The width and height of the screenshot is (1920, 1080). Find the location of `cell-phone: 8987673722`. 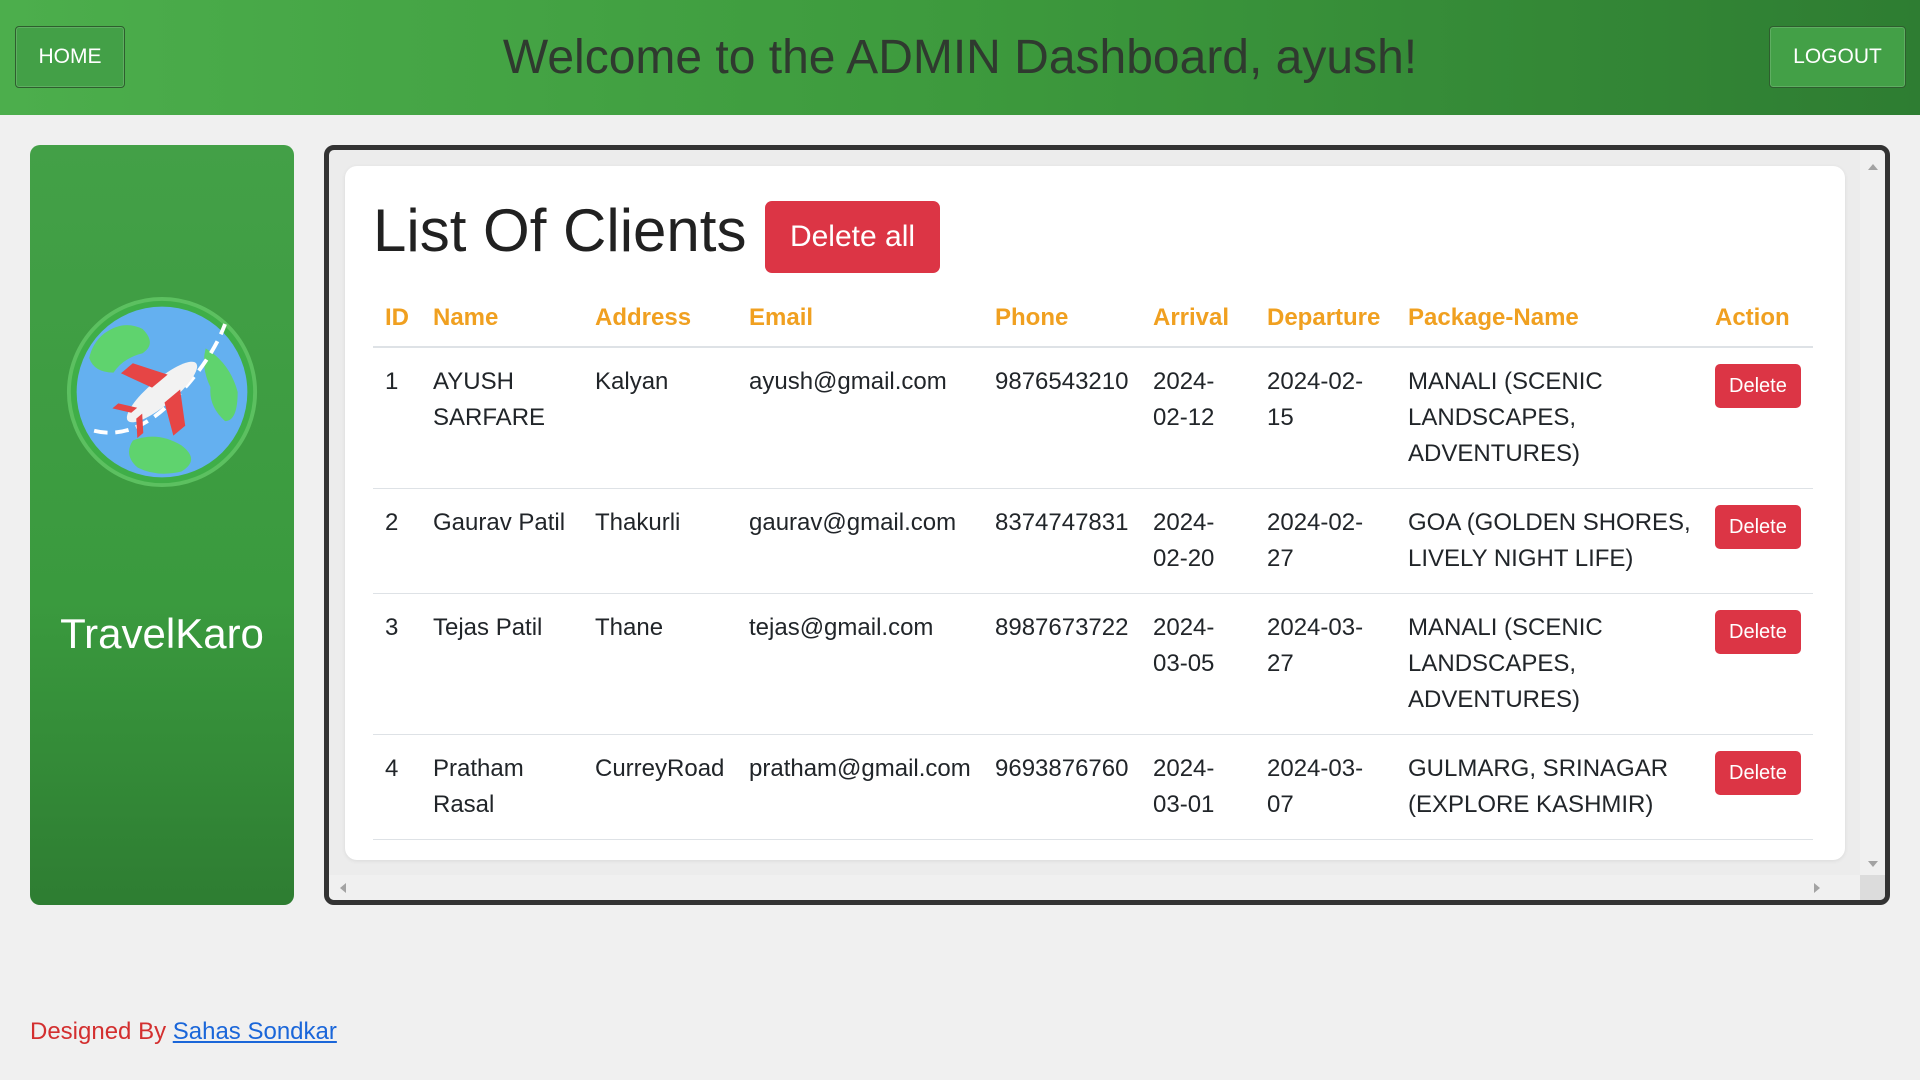

cell-phone: 8987673722 is located at coordinates (1062, 664).